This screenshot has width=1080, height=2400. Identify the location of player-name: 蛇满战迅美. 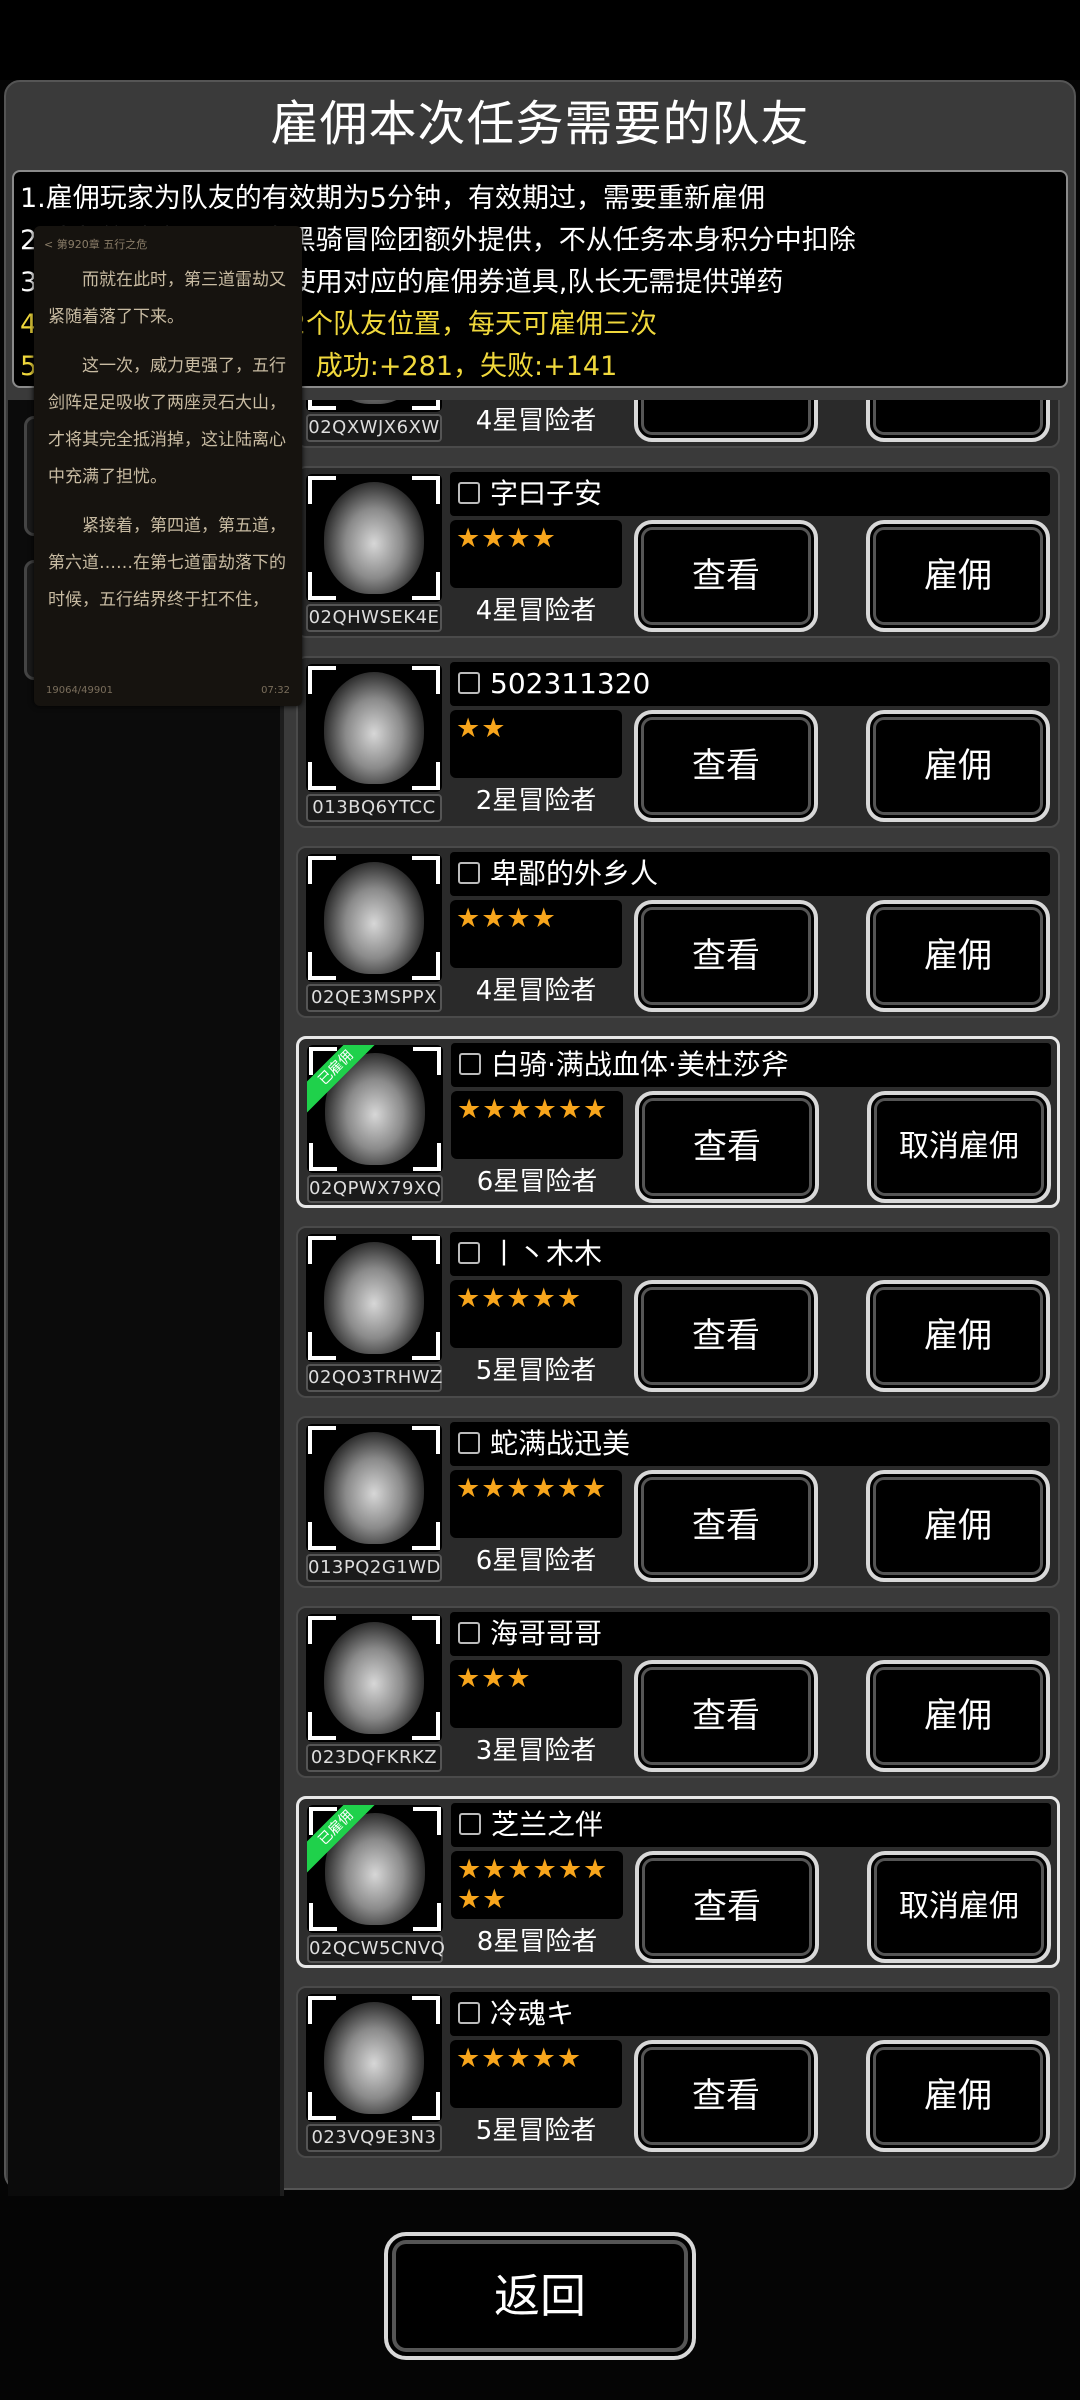
(560, 1443).